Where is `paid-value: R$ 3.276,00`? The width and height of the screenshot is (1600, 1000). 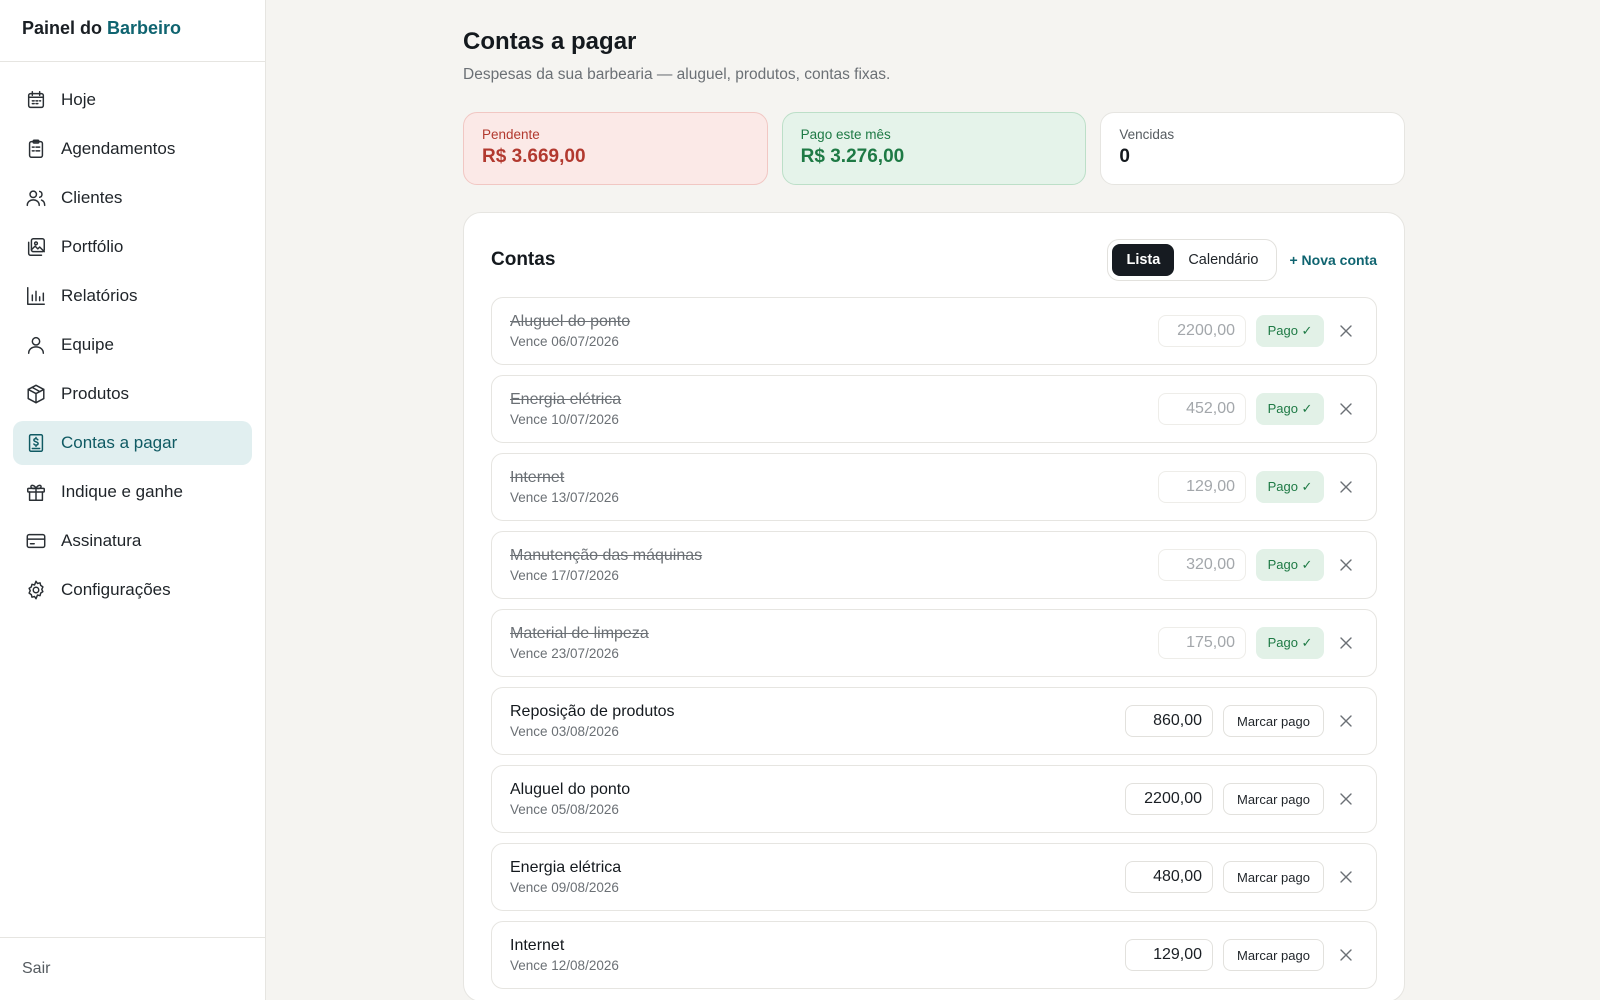
paid-value: R$ 3.276,00 is located at coordinates (852, 156).